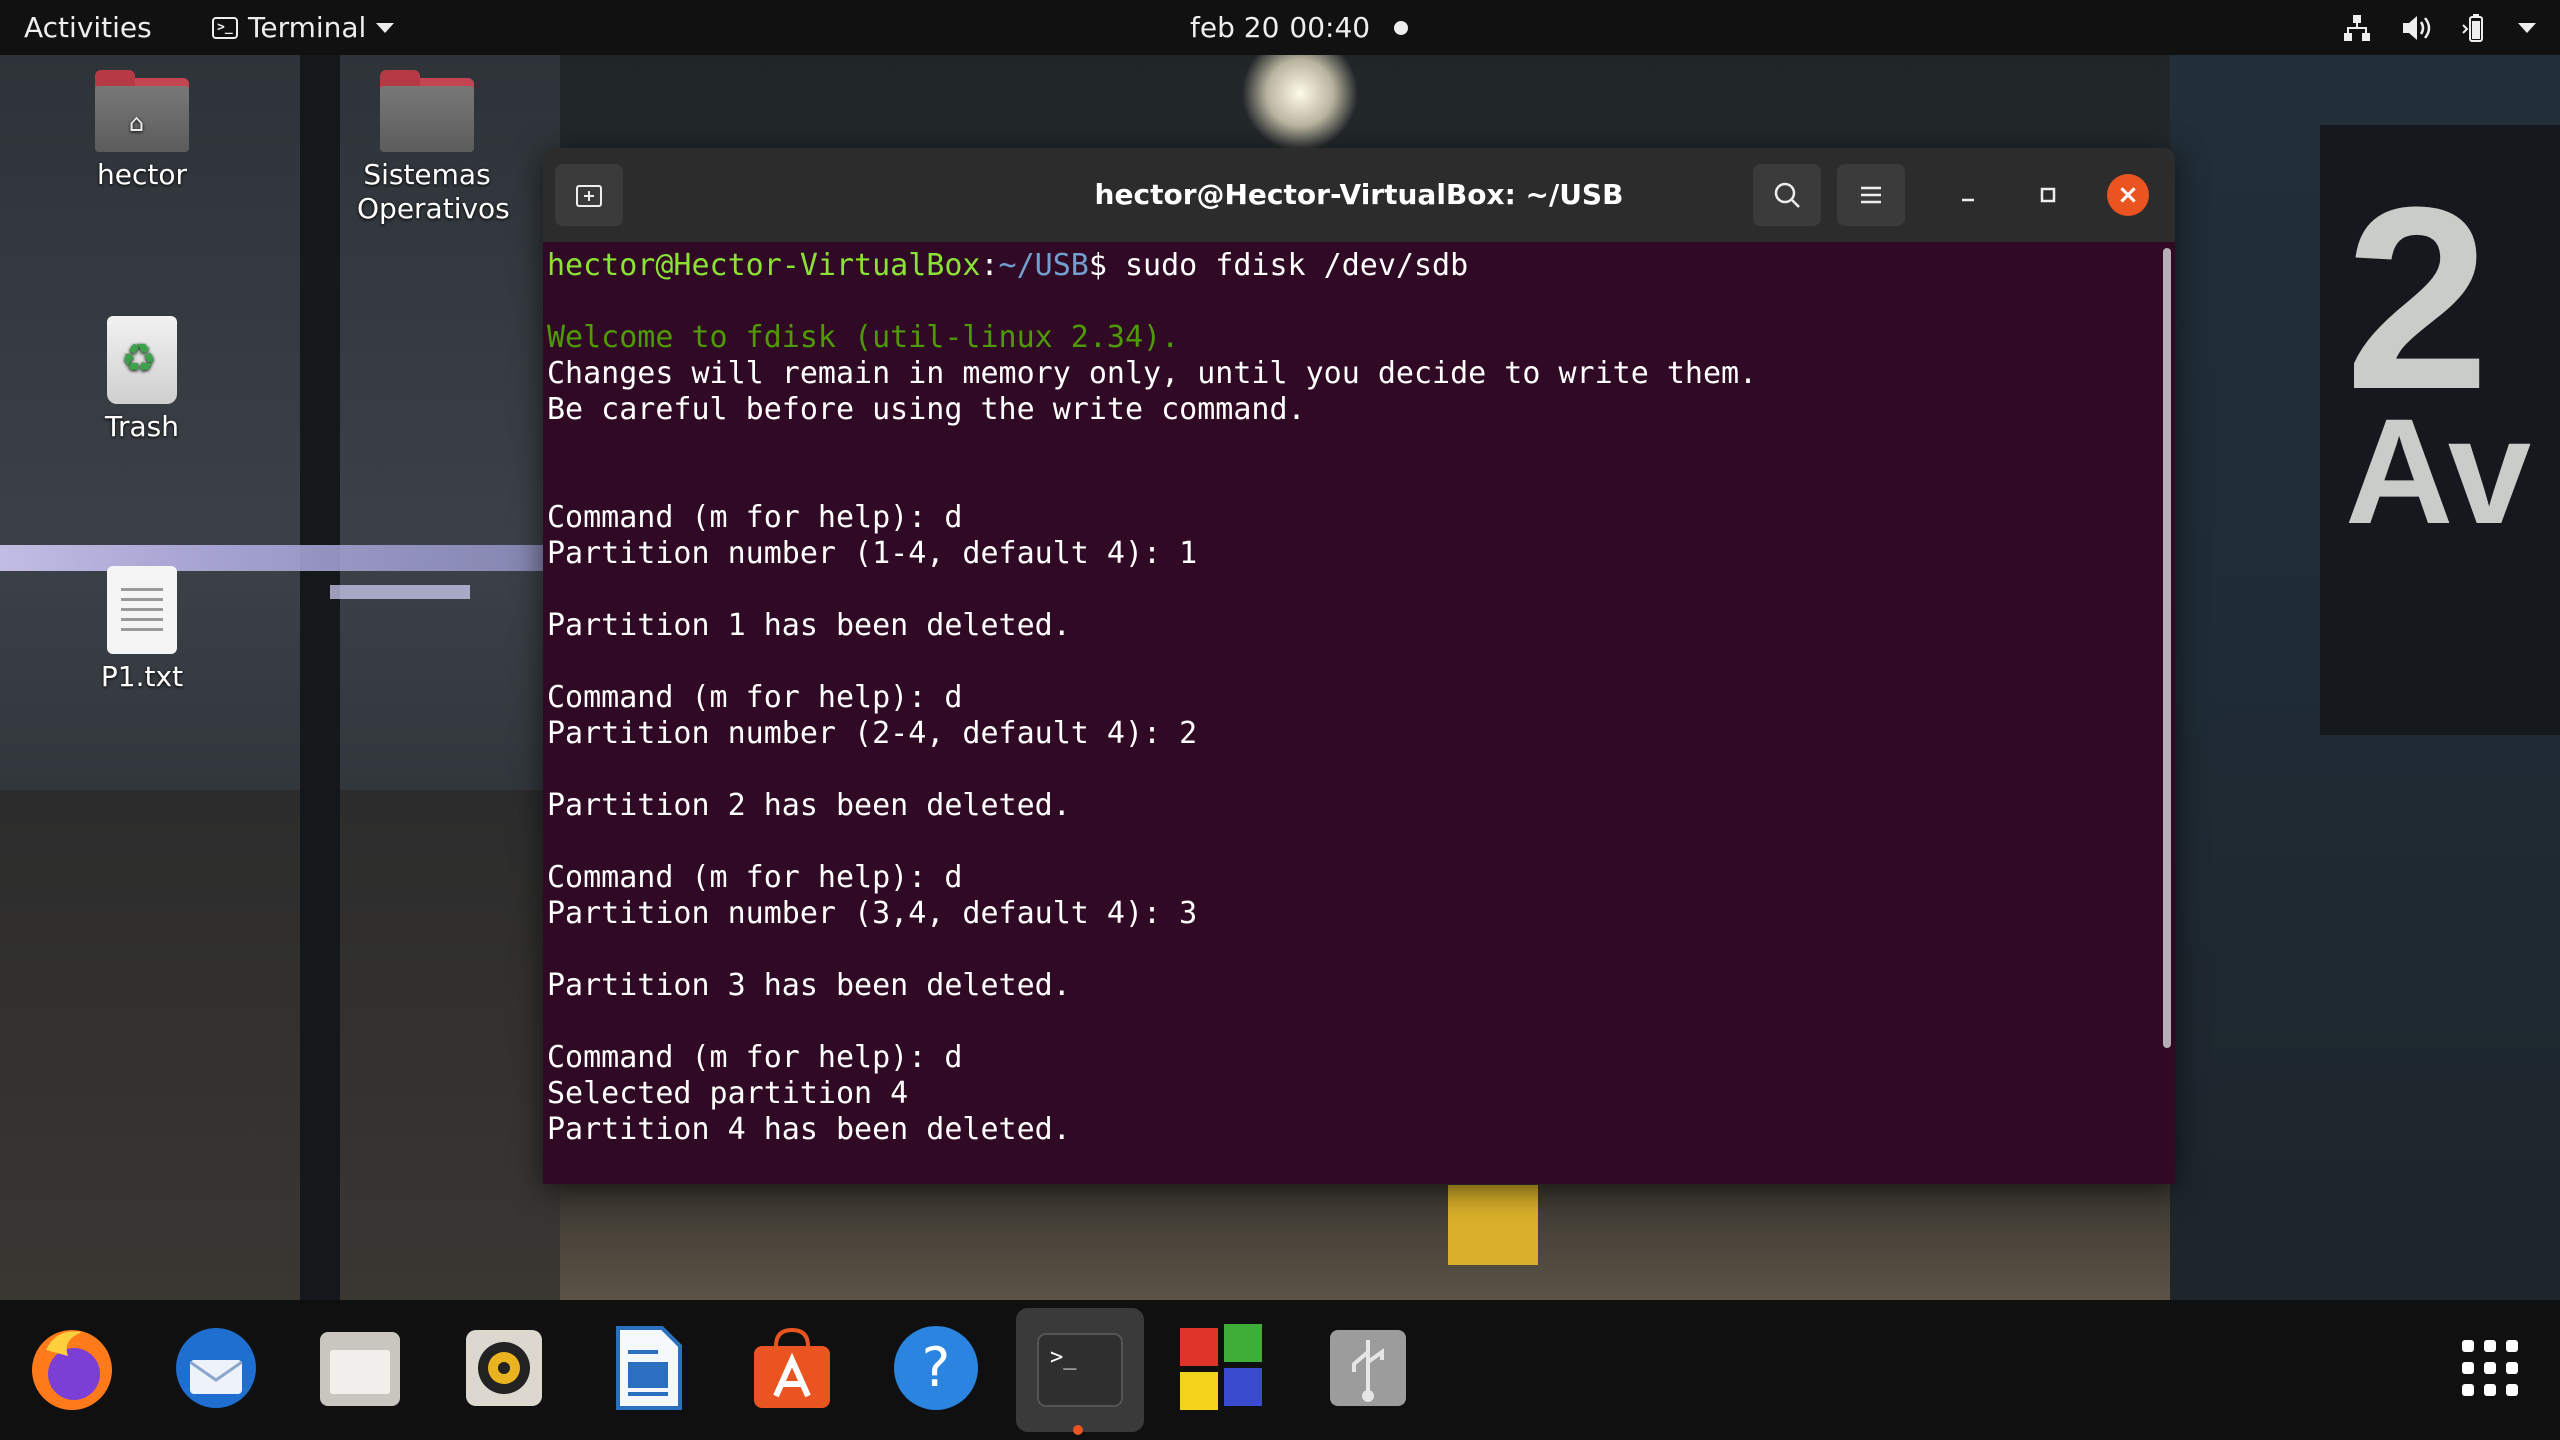 This screenshot has width=2560, height=1440. I want to click on dock-firefox, so click(72, 1368).